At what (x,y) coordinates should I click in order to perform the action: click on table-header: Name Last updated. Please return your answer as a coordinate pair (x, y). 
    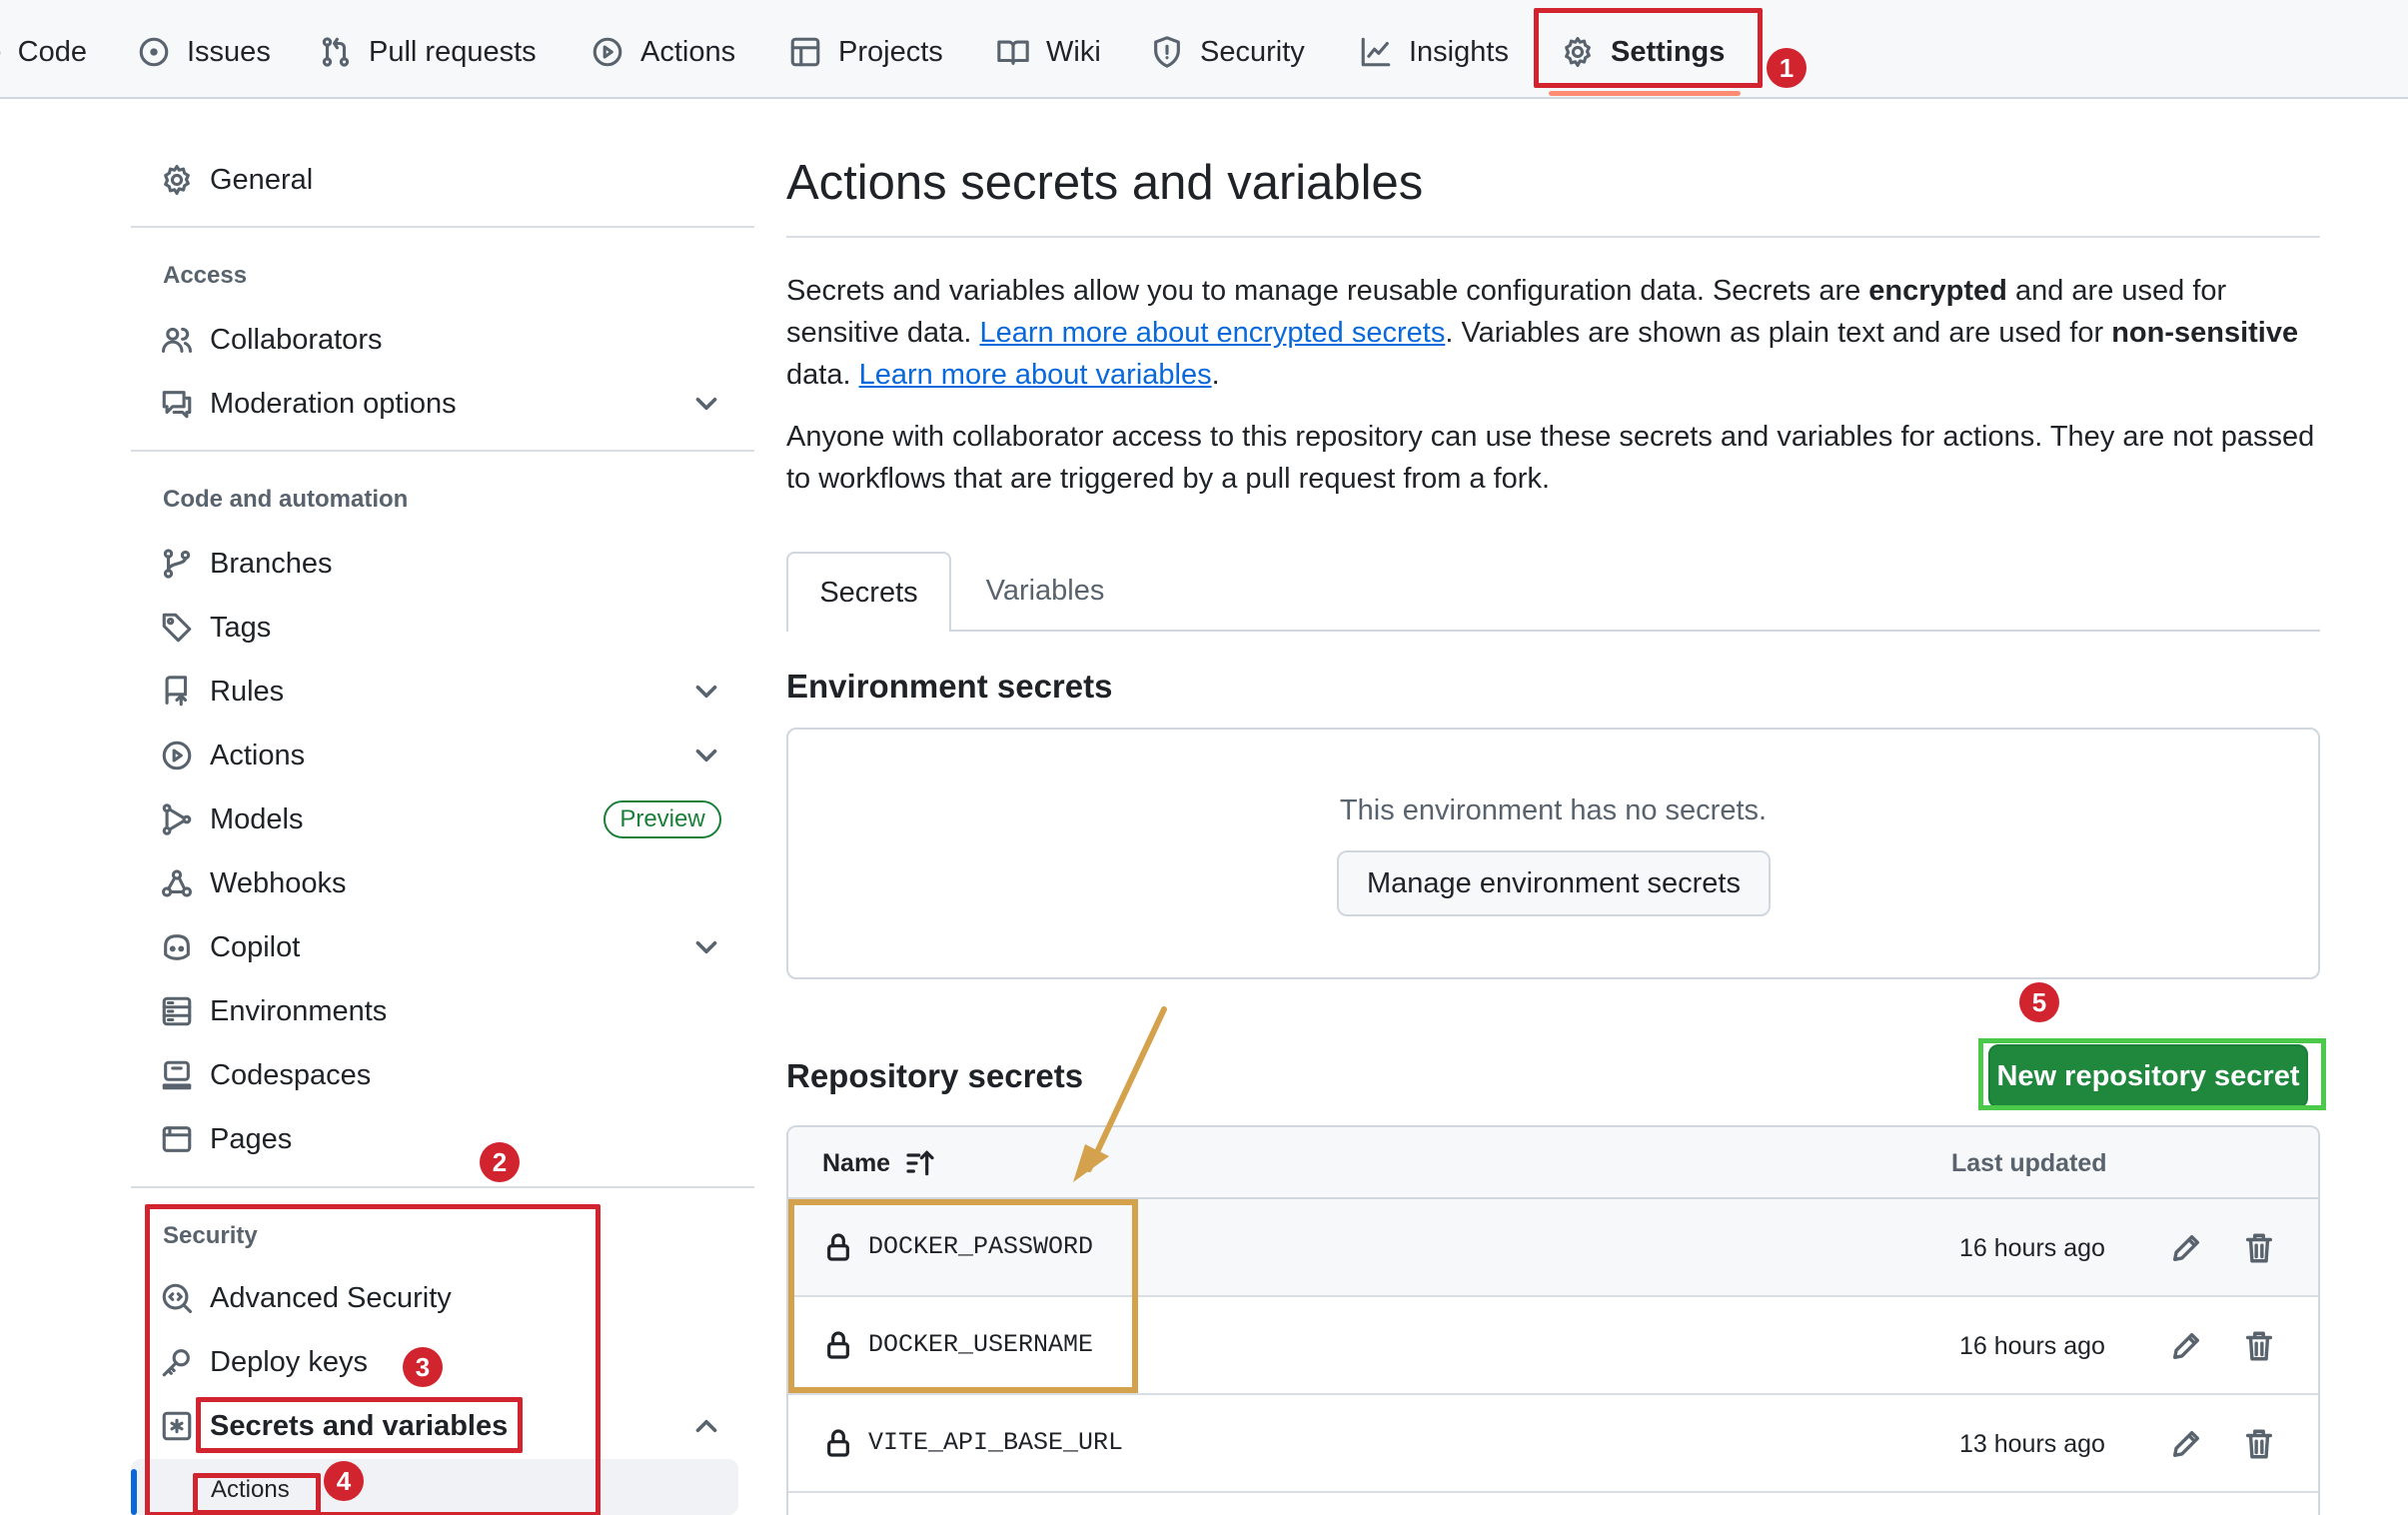
    Looking at the image, I should click on (1553, 1163).